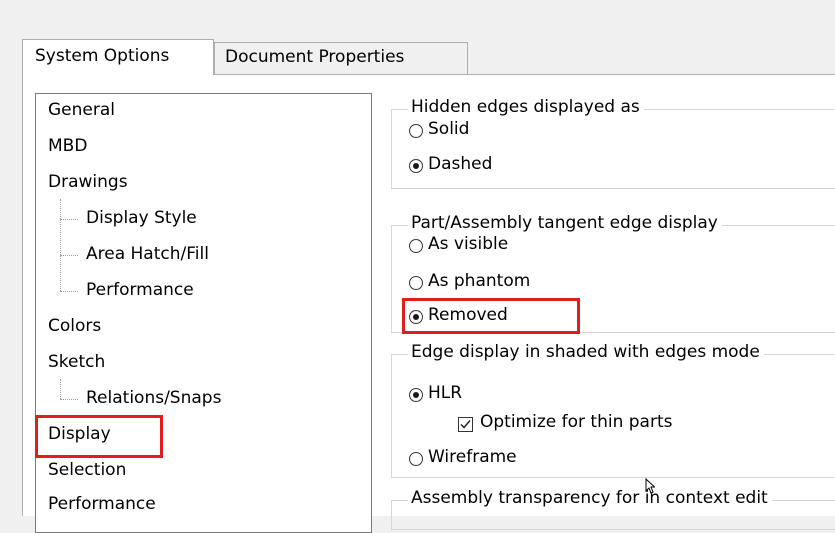 The height and width of the screenshot is (533, 835). Describe the element at coordinates (81, 110) in the screenshot. I see `tree-item-general: General` at that location.